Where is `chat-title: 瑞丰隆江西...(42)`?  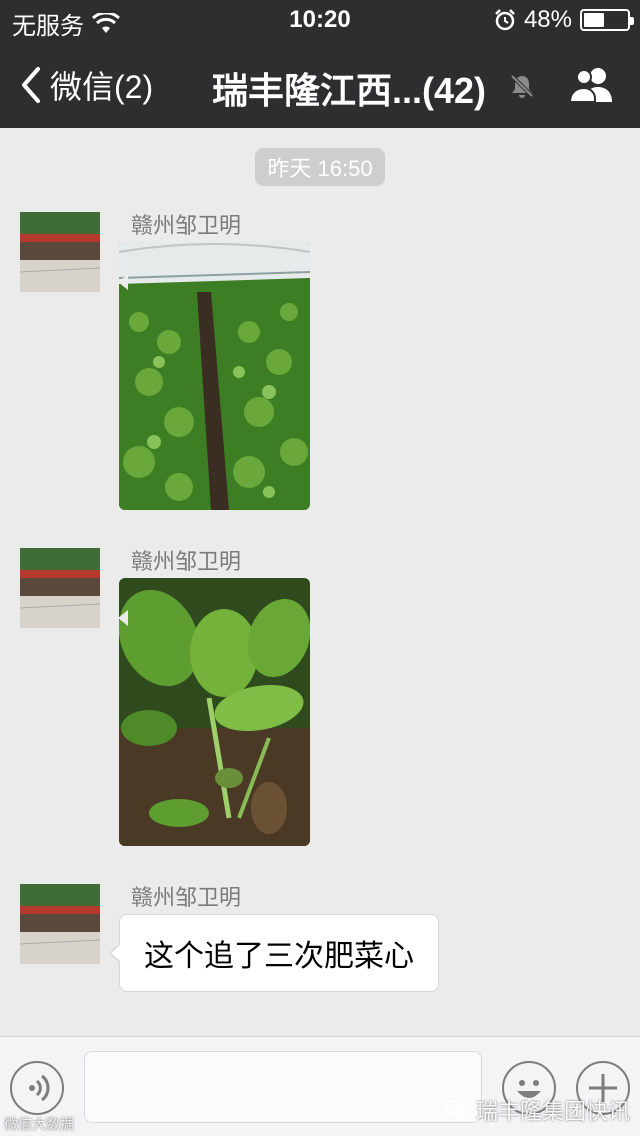
chat-title: 瑞丰隆江西...(42) is located at coordinates (349, 90).